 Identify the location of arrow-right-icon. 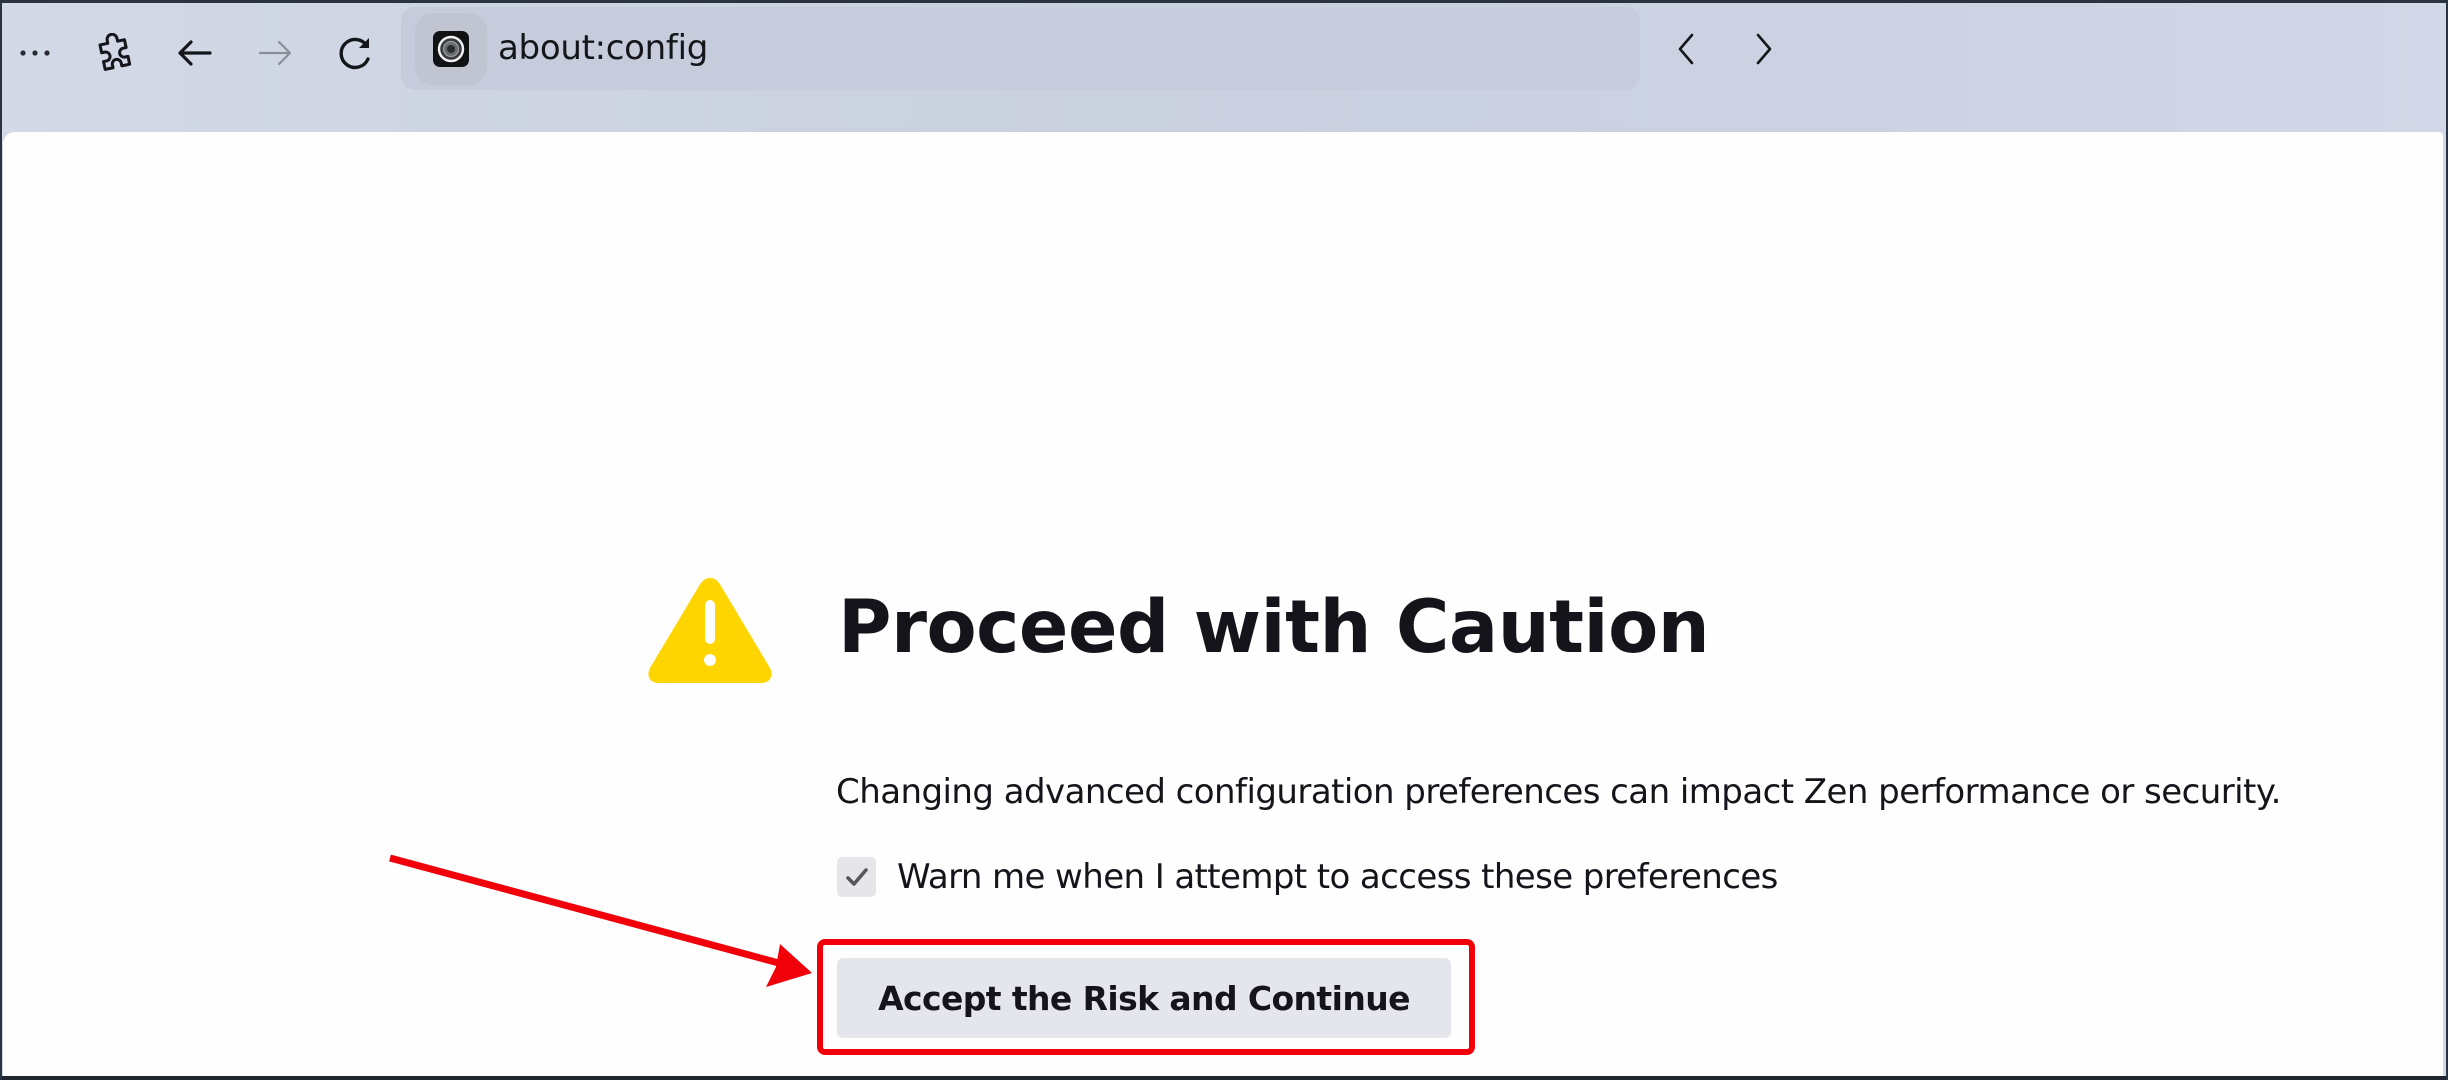
(275, 53).